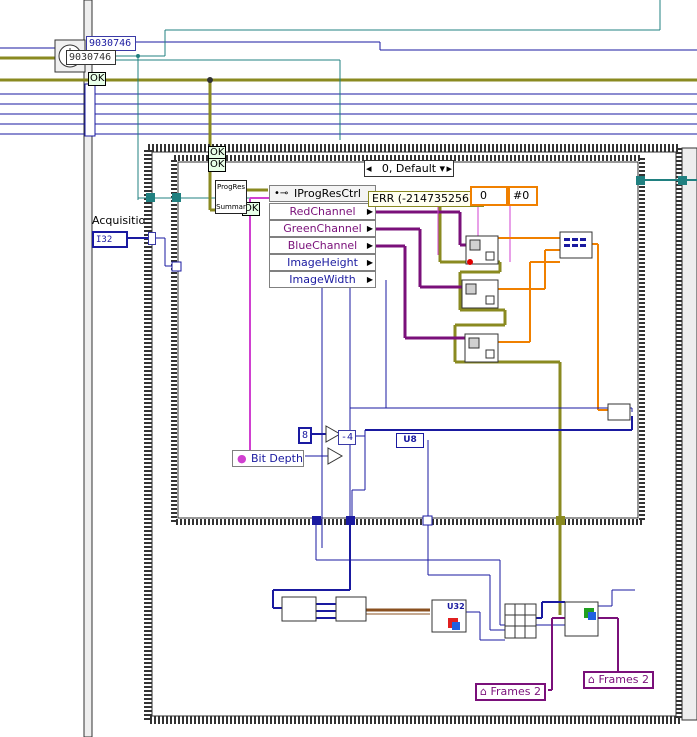  I want to click on refnum-icon: •⊸, so click(281, 193).